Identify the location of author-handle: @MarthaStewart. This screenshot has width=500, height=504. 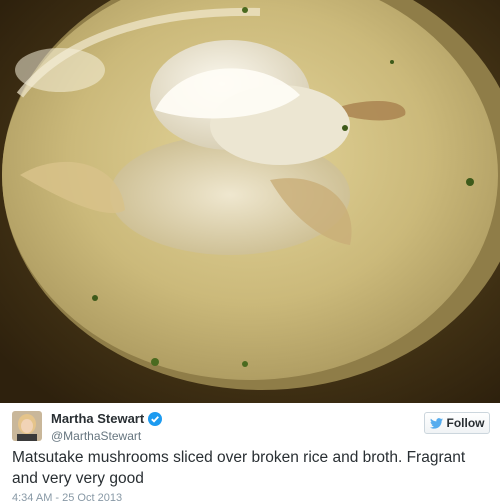
(96, 436).